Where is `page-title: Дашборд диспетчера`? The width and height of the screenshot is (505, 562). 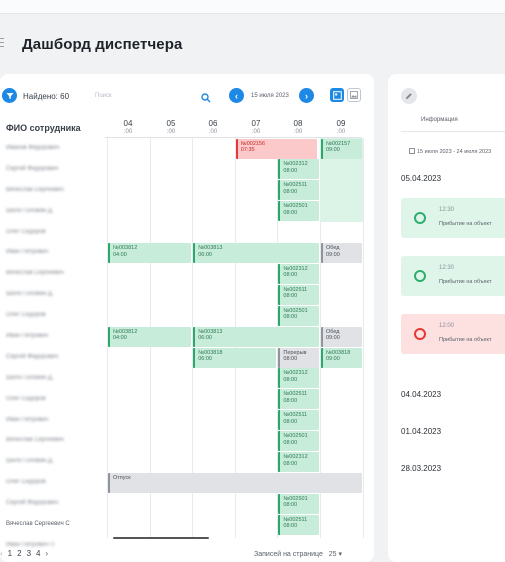
page-title: Дашборд диспетчера is located at coordinates (102, 44).